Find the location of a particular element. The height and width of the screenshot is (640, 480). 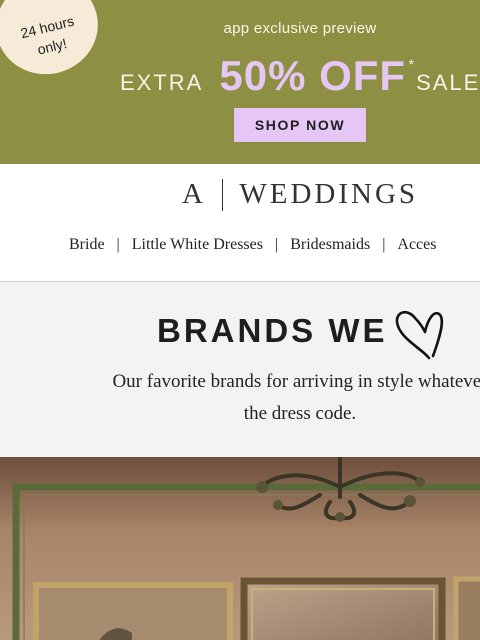

promo-extra: EXTRA is located at coordinates (162, 82).